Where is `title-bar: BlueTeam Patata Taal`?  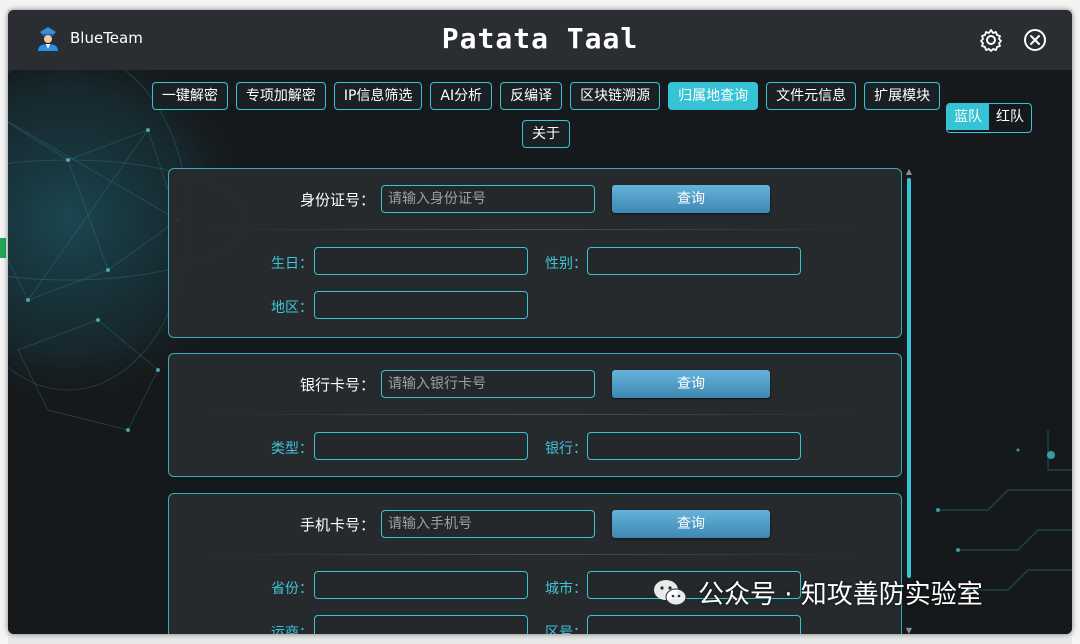 title-bar: BlueTeam Patata Taal is located at coordinates (540, 40).